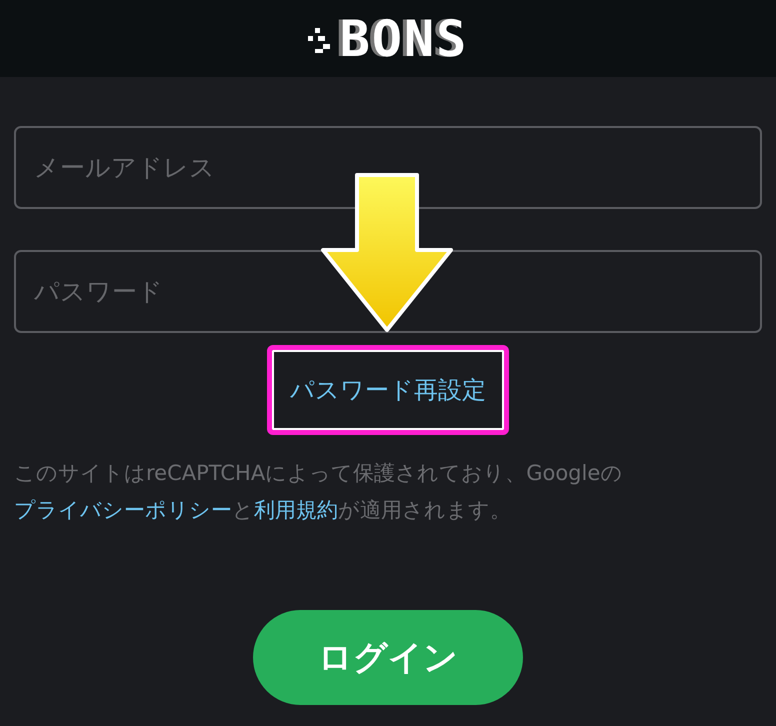 The image size is (776, 726). Describe the element at coordinates (123, 510) in the screenshot. I see `privacy-policy-link: プライバシーポリシー` at that location.